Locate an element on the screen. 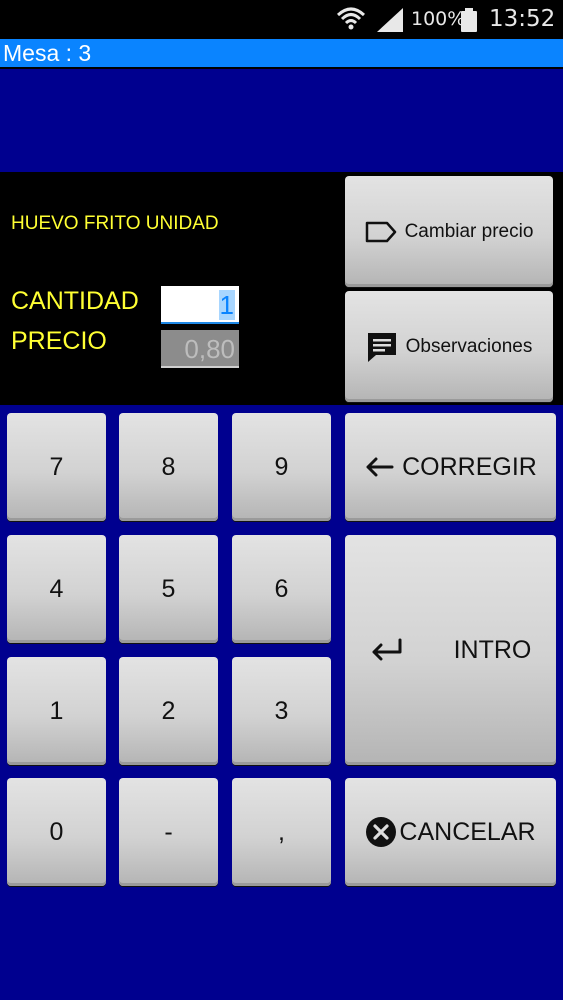 The image size is (563, 1000). key-9: 9 is located at coordinates (281, 467).